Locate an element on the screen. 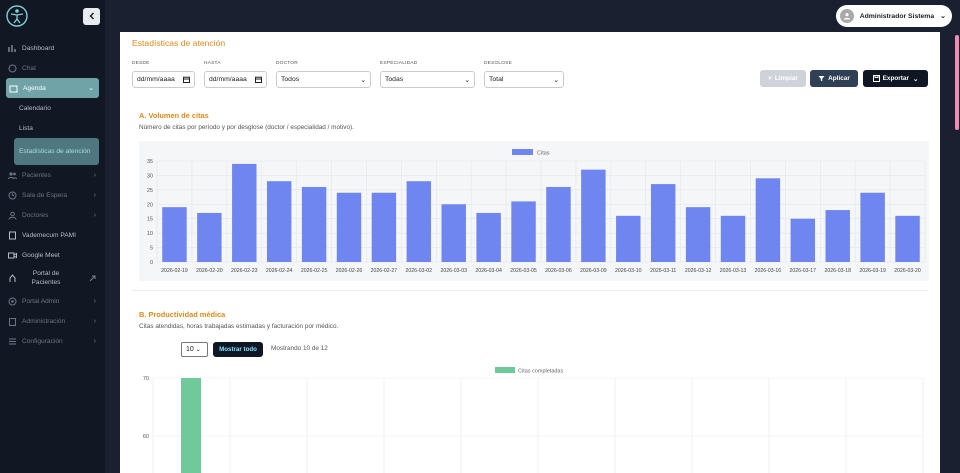 Image resolution: width=960 pixels, height=473 pixels. legend-label: Citas is located at coordinates (543, 154).